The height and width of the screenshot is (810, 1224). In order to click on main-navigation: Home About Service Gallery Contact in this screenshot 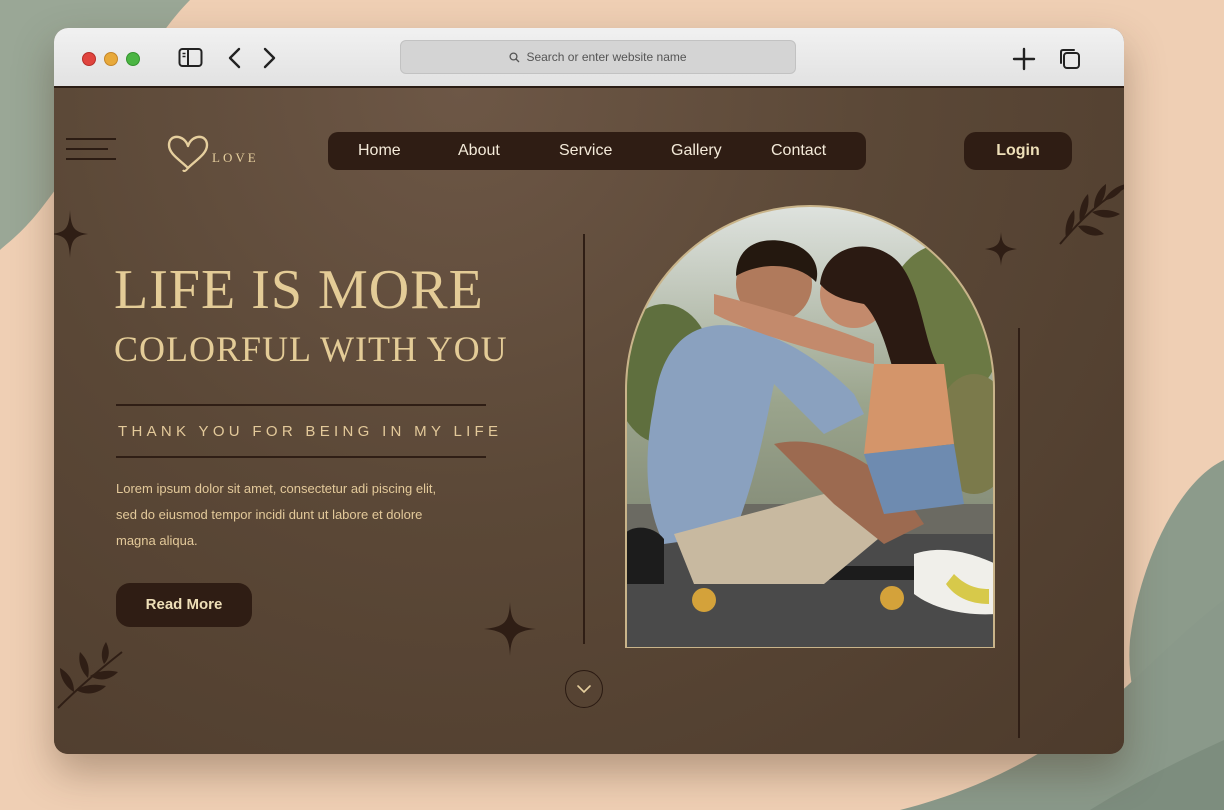, I will do `click(597, 151)`.